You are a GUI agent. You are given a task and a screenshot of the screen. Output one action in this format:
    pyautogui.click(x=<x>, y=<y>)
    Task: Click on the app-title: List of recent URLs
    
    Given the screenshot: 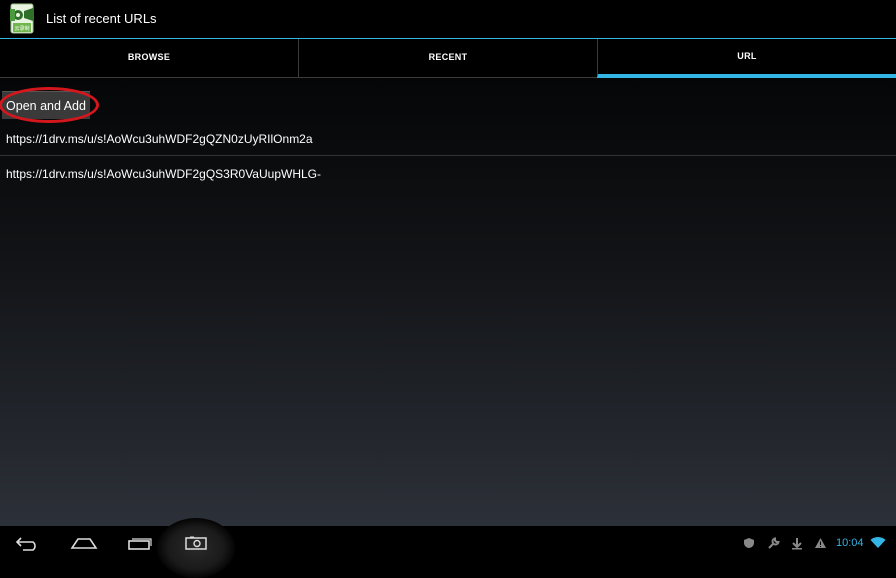 What is the action you would take?
    pyautogui.click(x=101, y=18)
    